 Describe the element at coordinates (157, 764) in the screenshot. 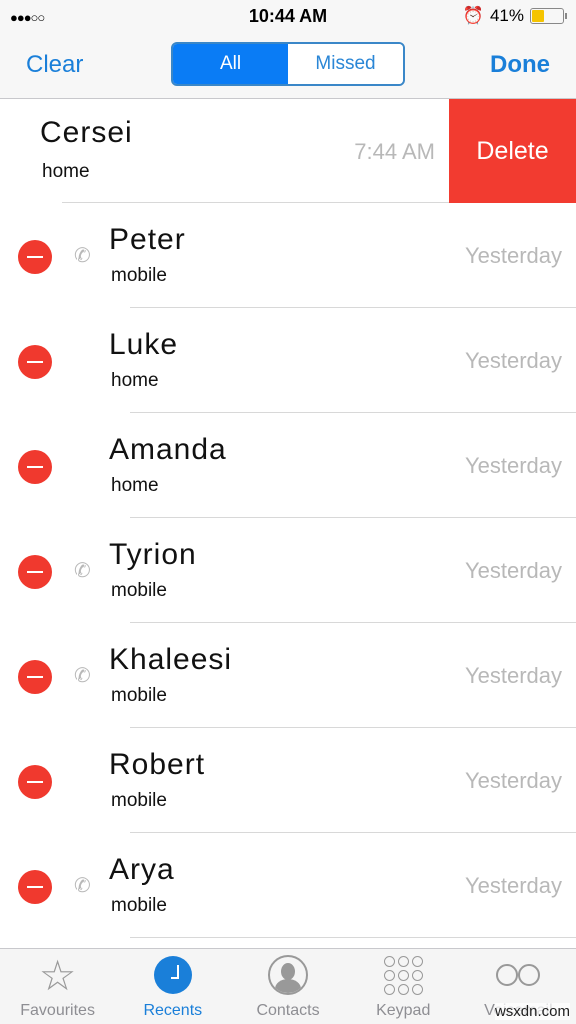

I see `contact-name: Robert` at that location.